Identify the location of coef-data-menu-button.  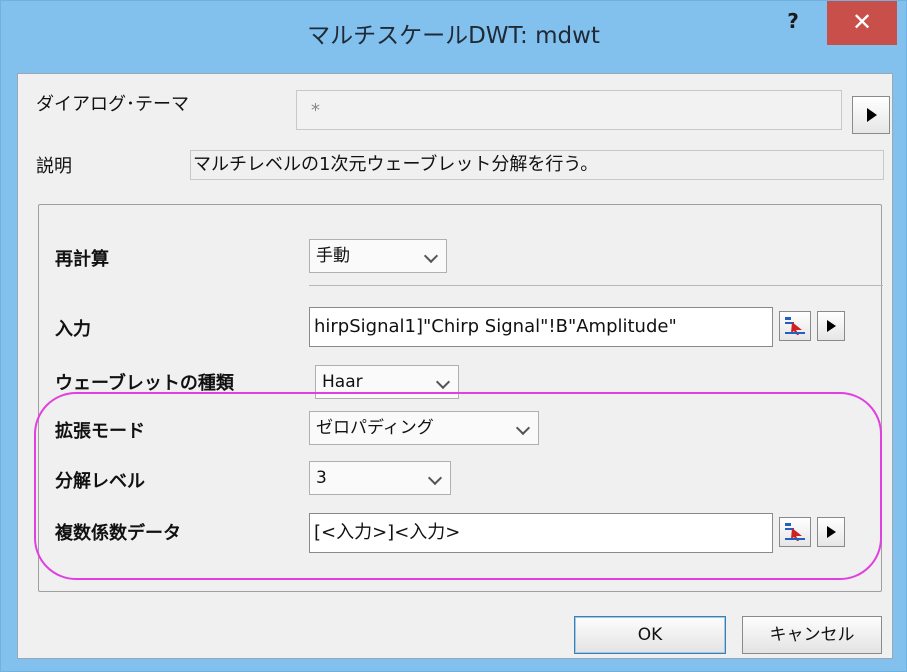
(831, 532).